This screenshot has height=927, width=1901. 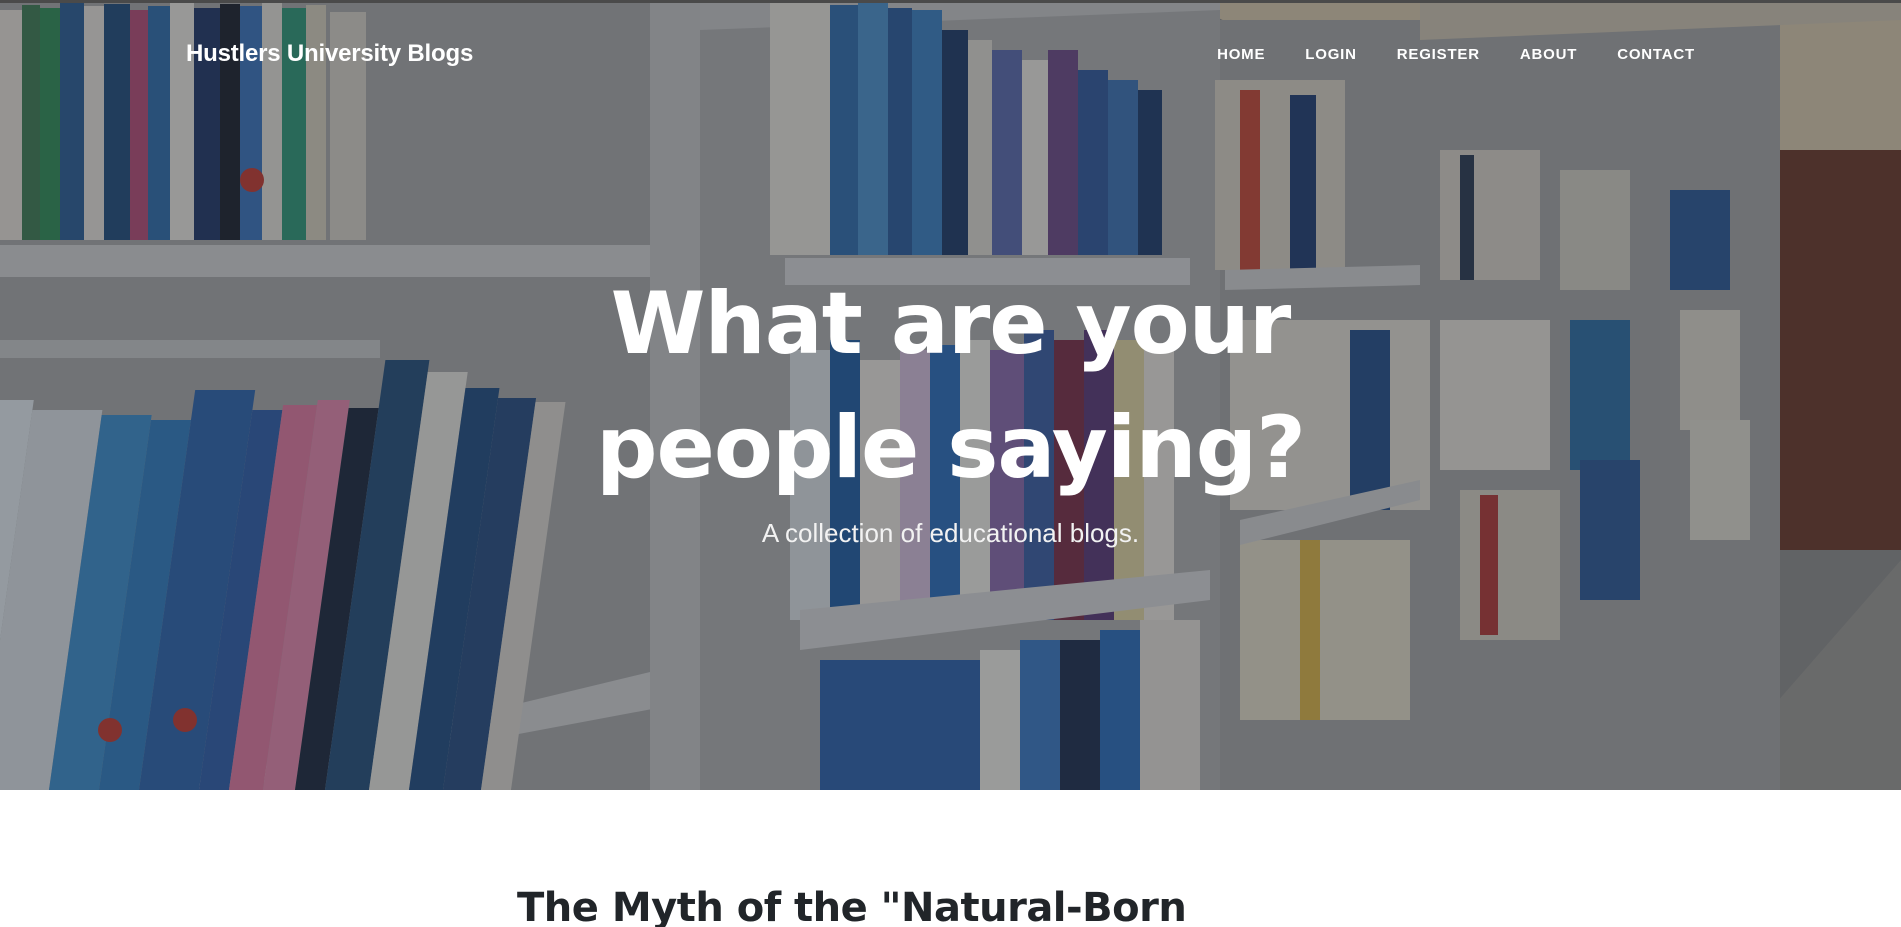 I want to click on nav-about-link: ABOUT, so click(x=1548, y=54).